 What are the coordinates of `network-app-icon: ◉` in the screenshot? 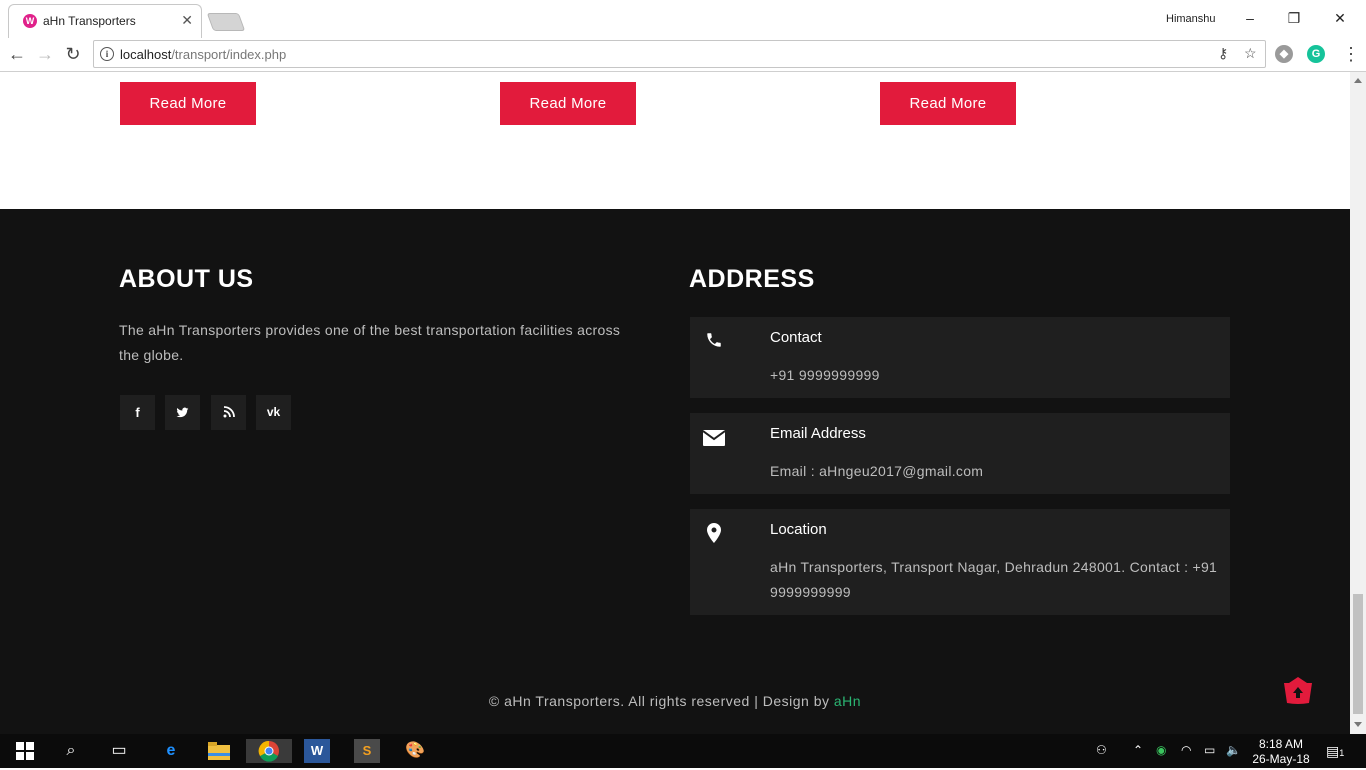 It's located at (1161, 750).